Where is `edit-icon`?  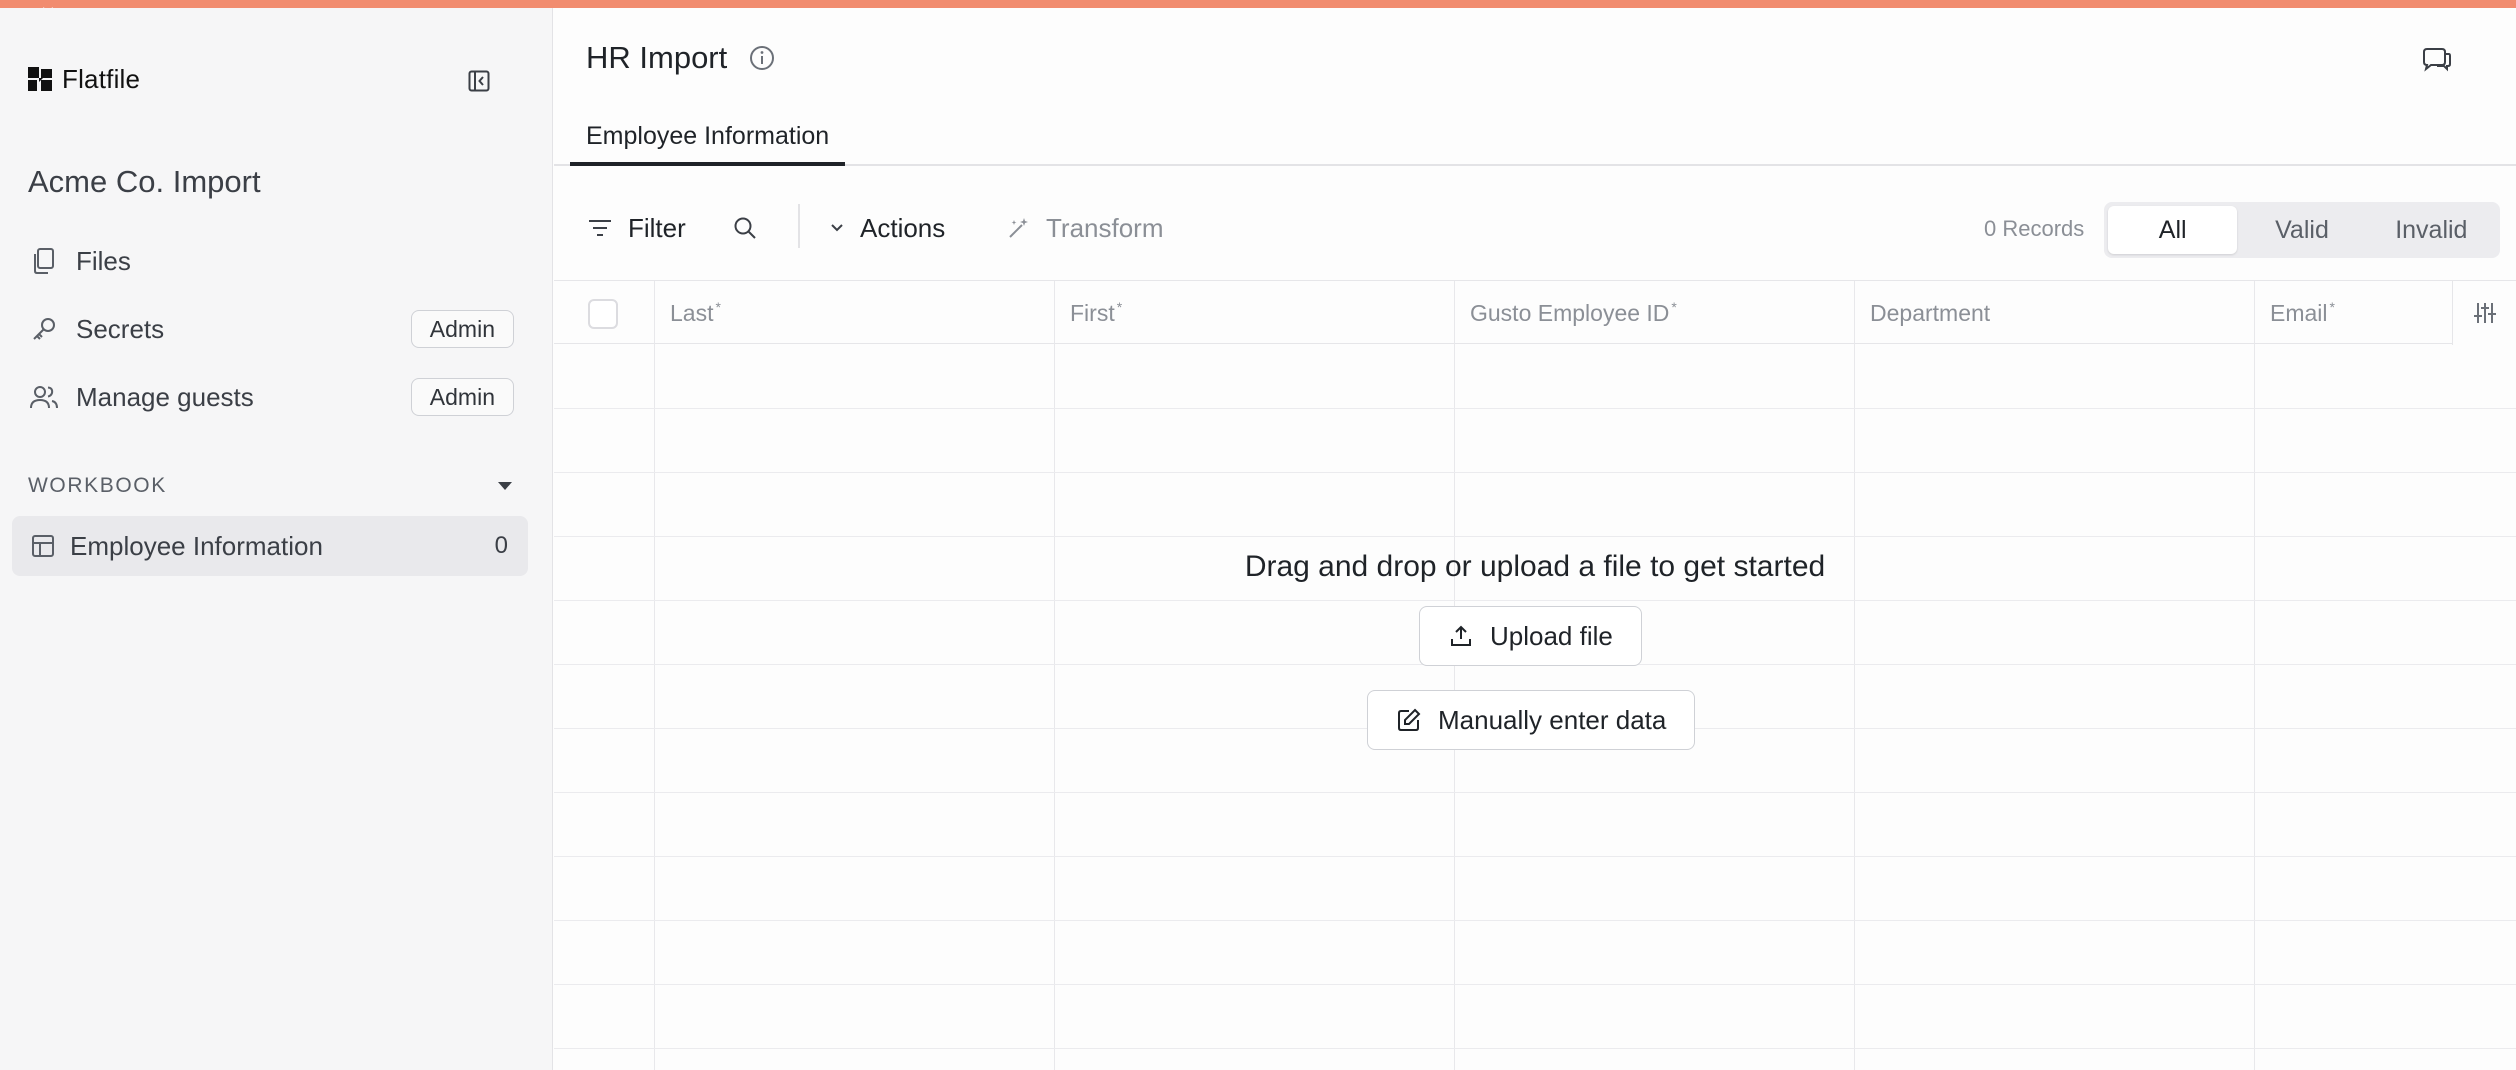
edit-icon is located at coordinates (1409, 719).